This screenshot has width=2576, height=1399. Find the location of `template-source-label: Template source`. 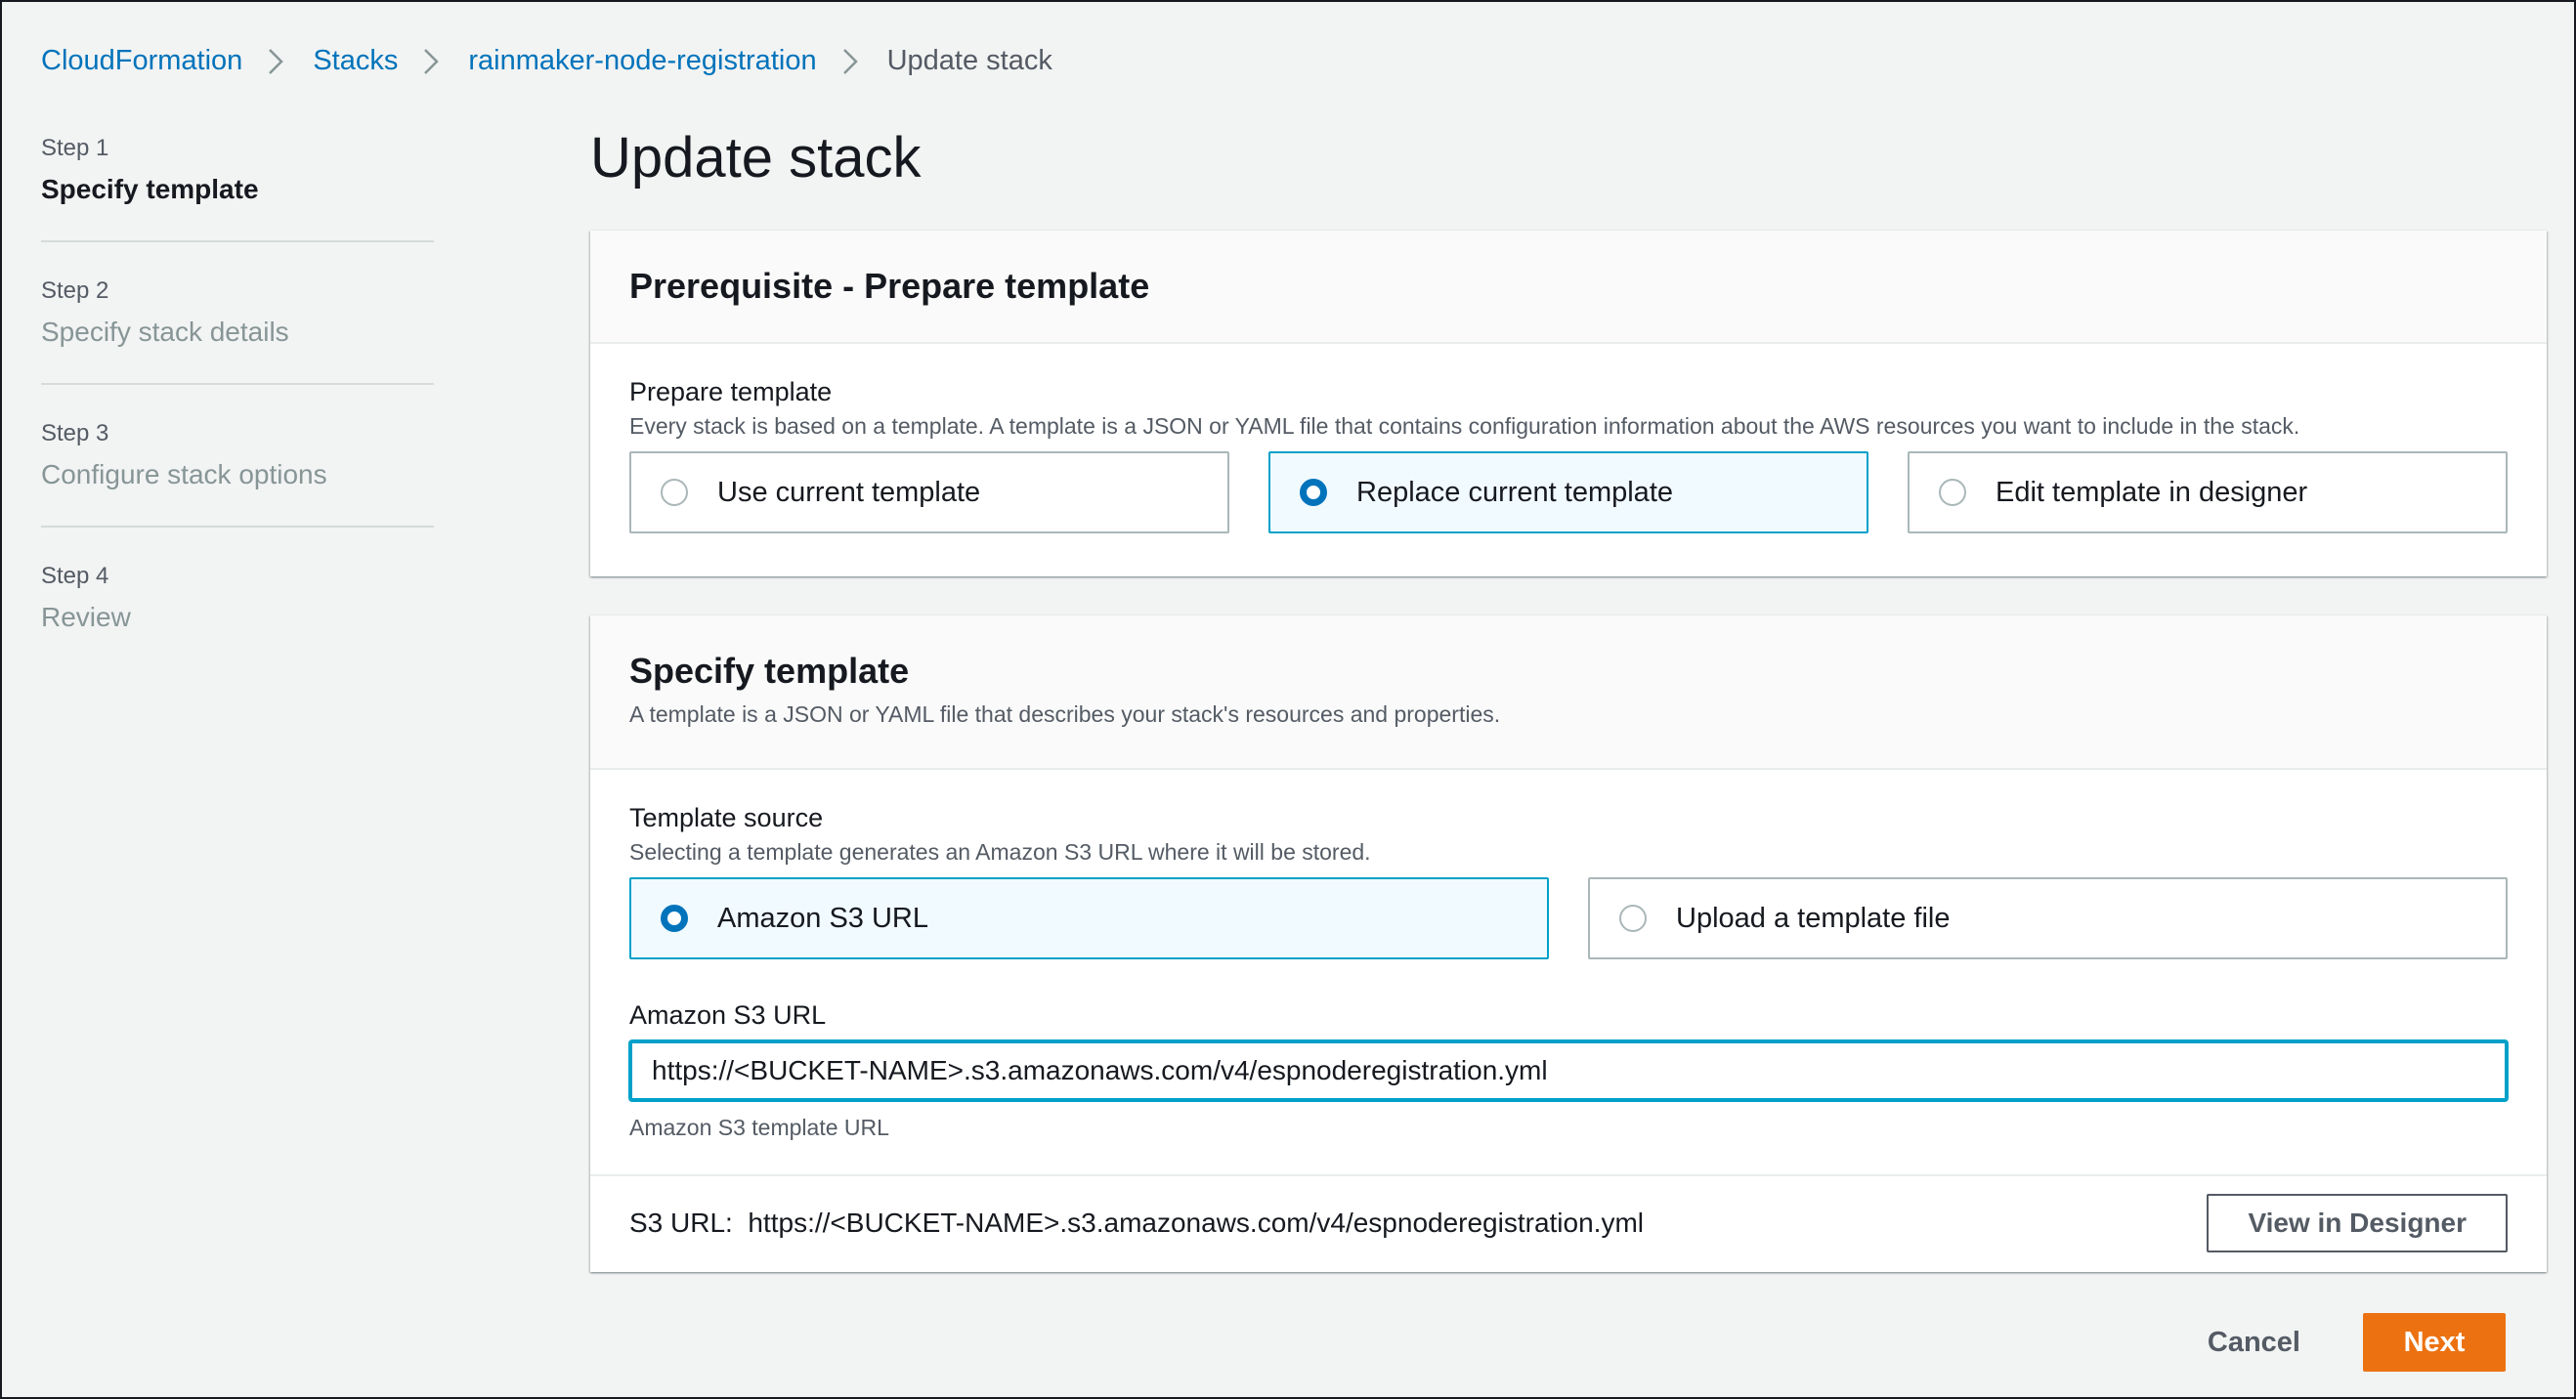

template-source-label: Template source is located at coordinates (726, 818).